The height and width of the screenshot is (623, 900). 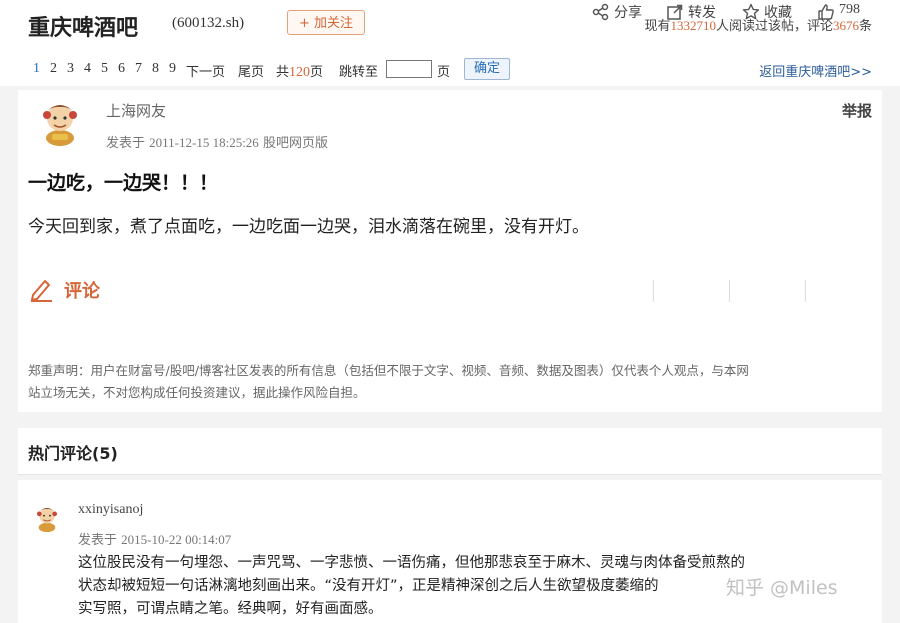 I want to click on comment-meta: 发表于 2015-10-22 00:14:07, so click(x=154, y=538).